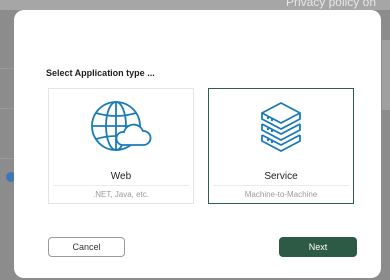 This screenshot has height=280, width=390. What do you see at coordinates (281, 176) in the screenshot?
I see `card-title: Service` at bounding box center [281, 176].